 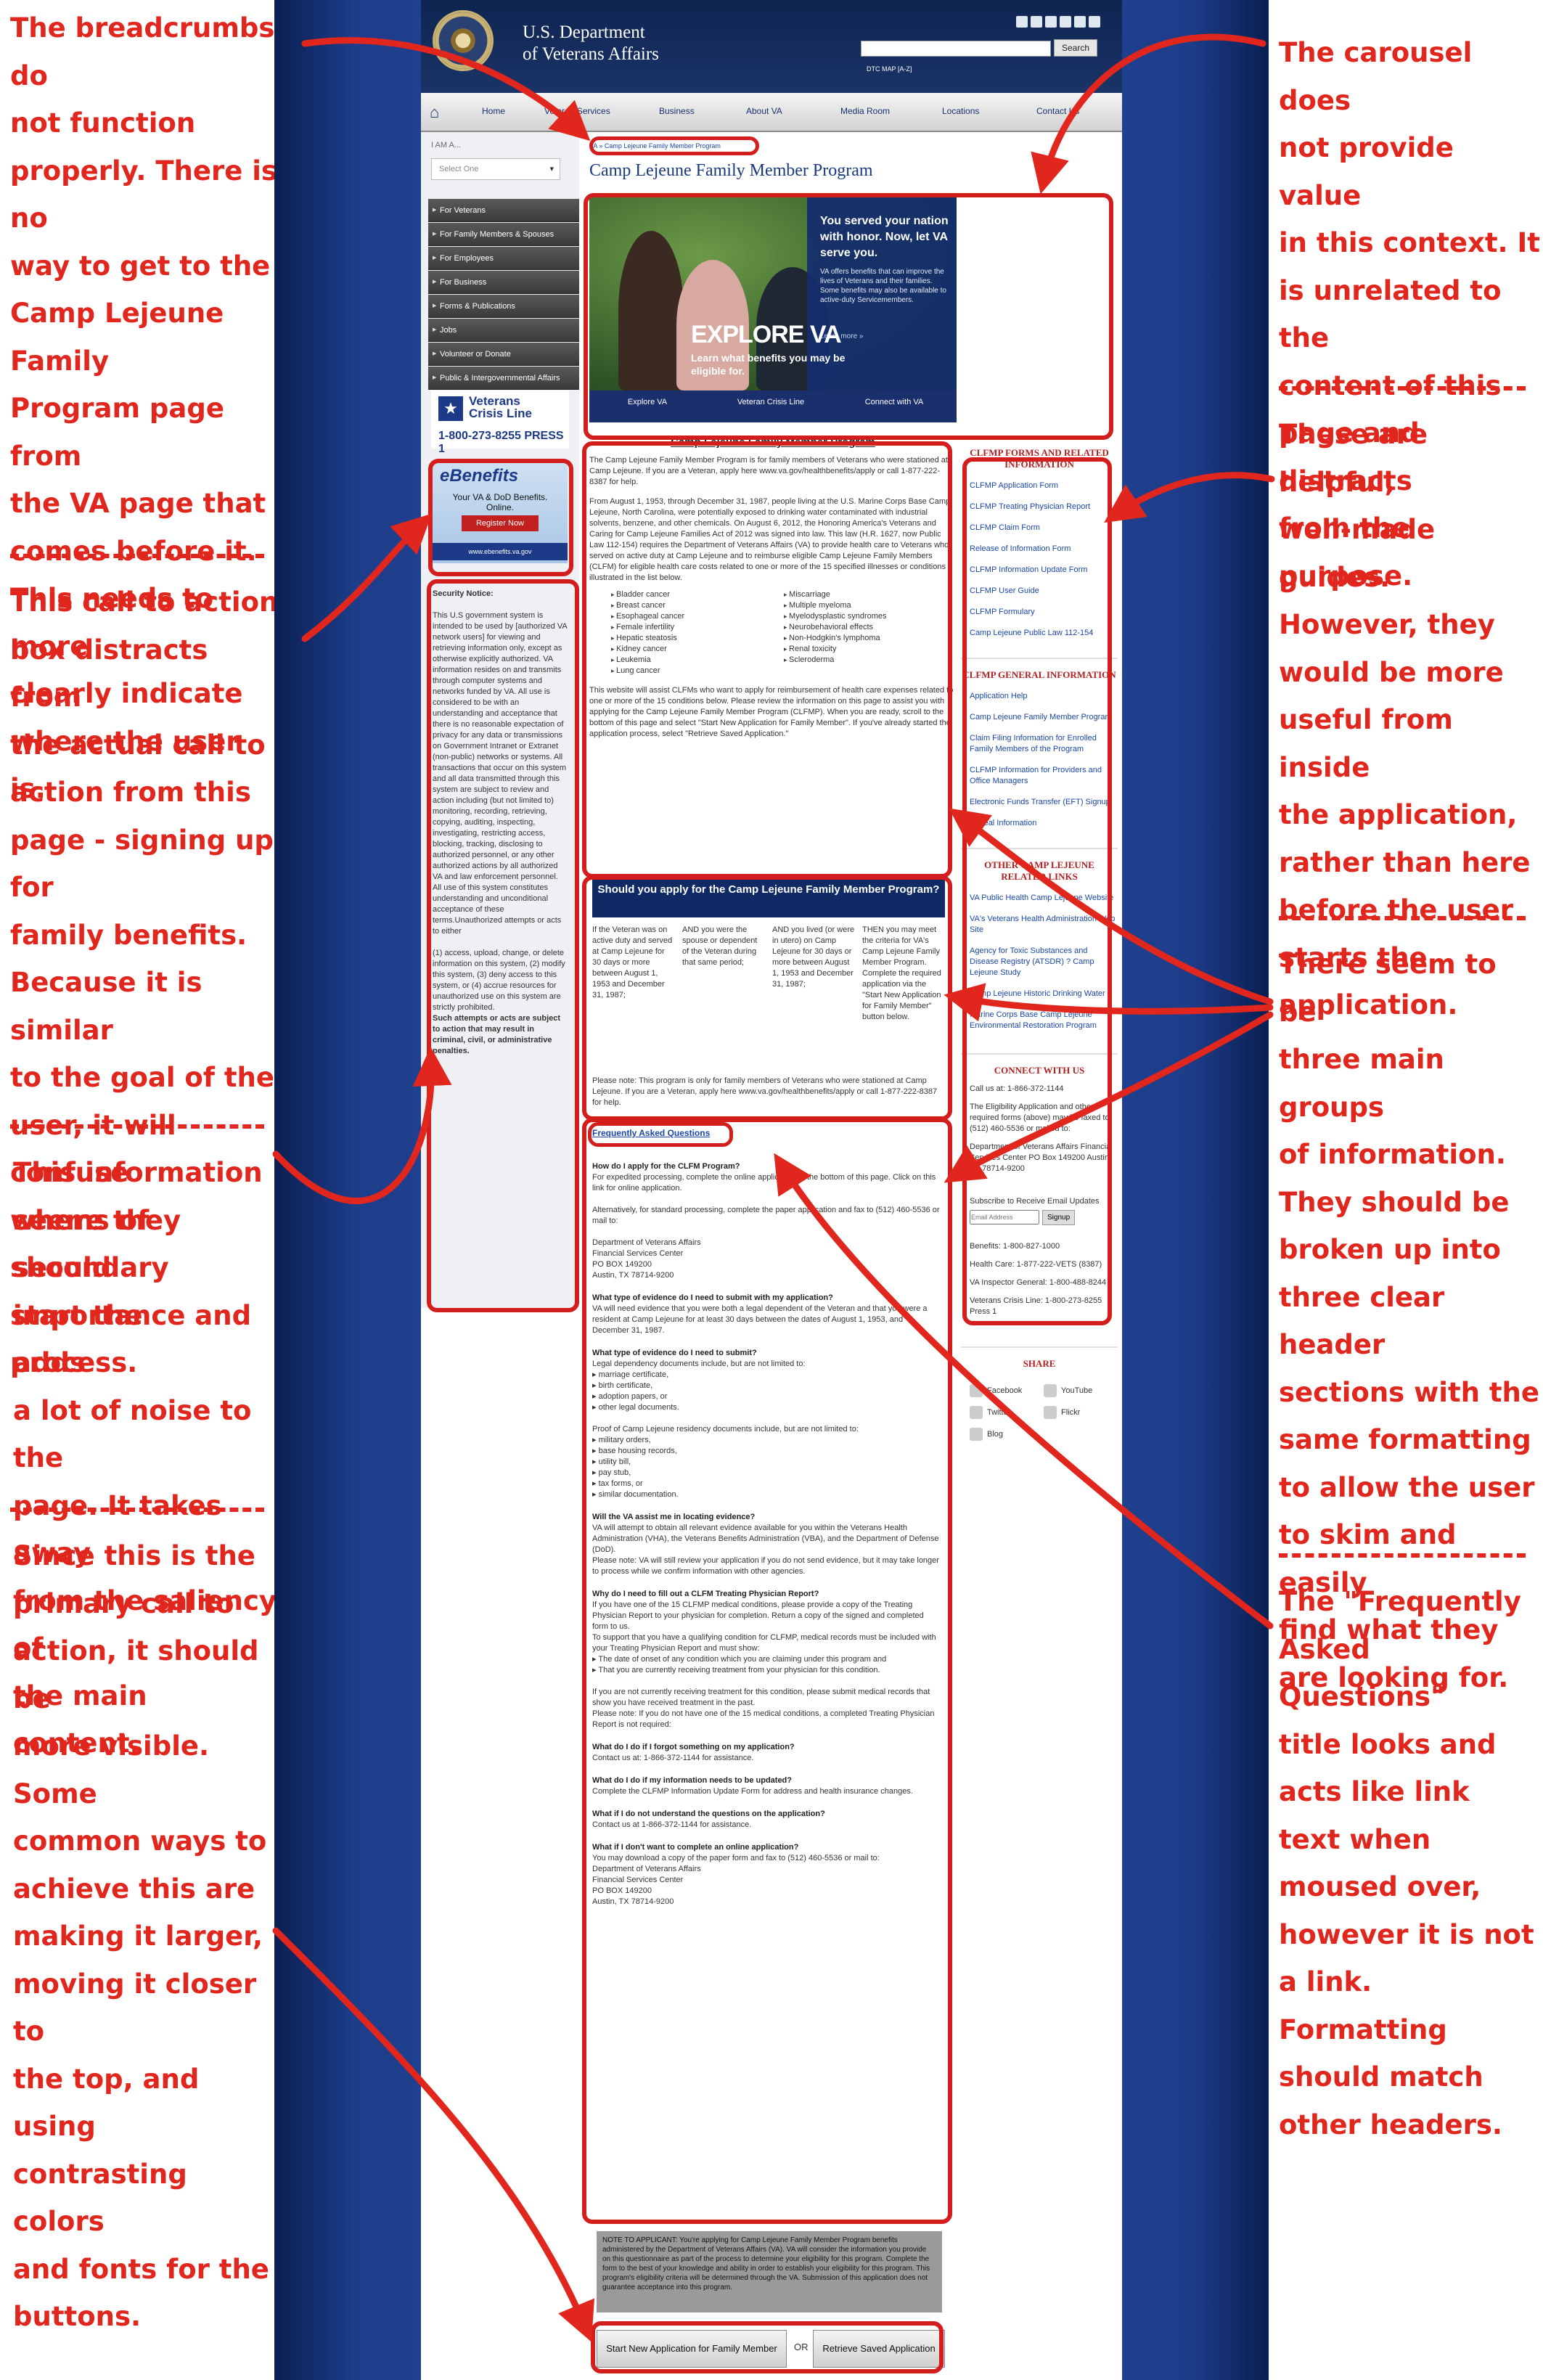 What do you see at coordinates (1007, 1434) in the screenshot?
I see `share-blog: Blog` at bounding box center [1007, 1434].